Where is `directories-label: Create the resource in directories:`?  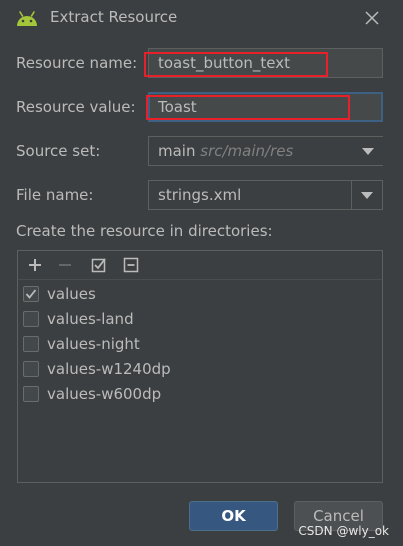
directories-label: Create the resource in directories: is located at coordinates (144, 231).